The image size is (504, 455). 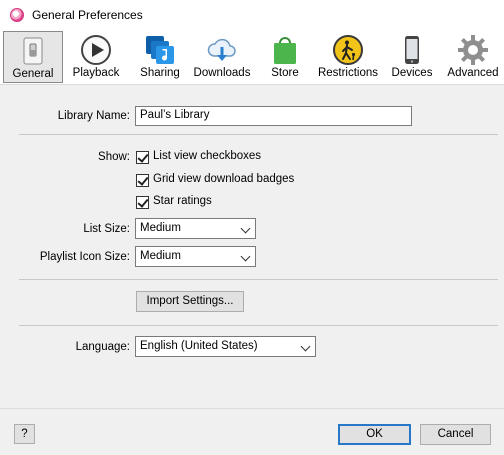 I want to click on language-value: English (United States), so click(x=199, y=346).